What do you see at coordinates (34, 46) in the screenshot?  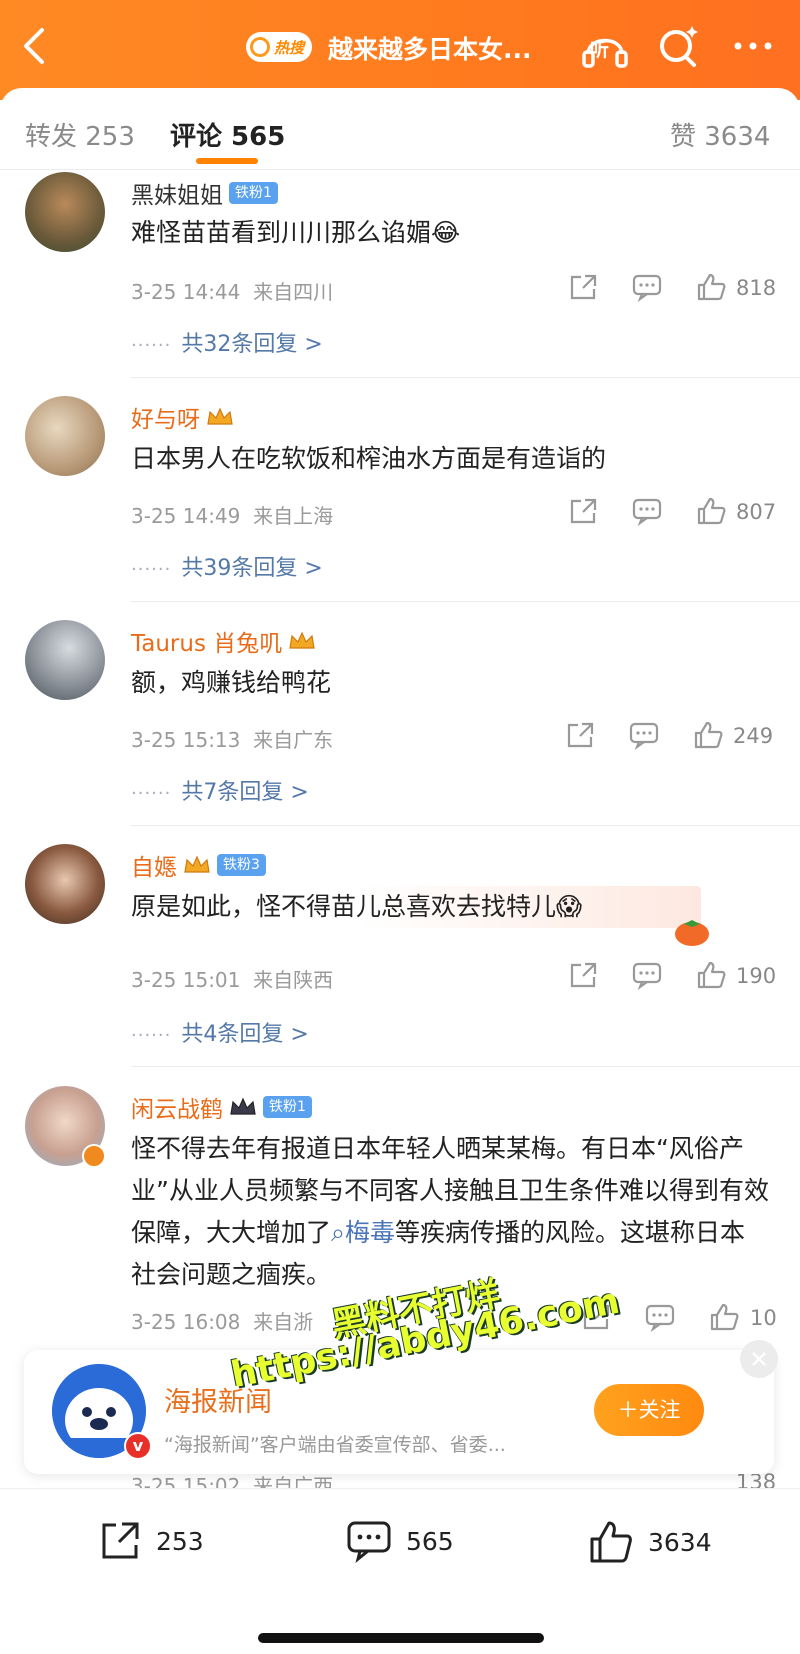 I see `back-arrow-icon` at bounding box center [34, 46].